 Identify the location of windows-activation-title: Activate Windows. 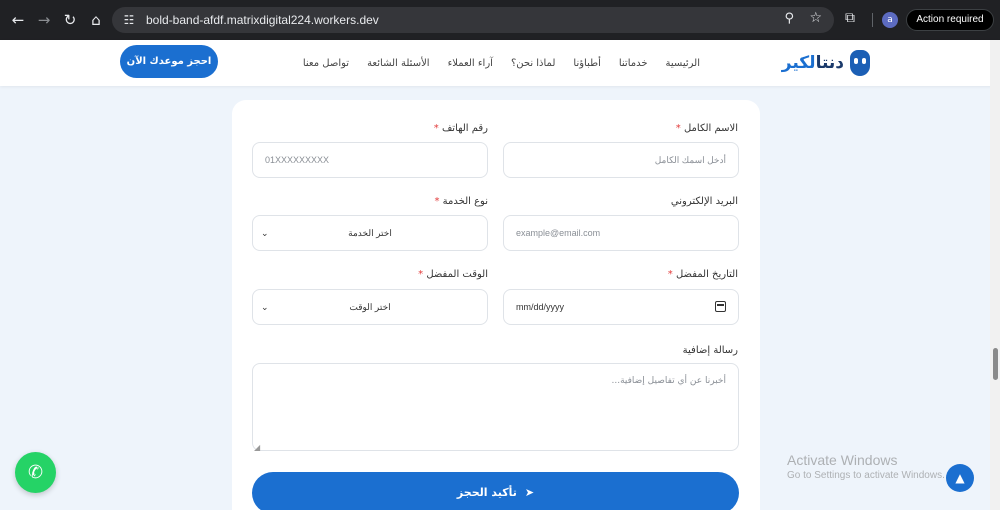
(842, 460).